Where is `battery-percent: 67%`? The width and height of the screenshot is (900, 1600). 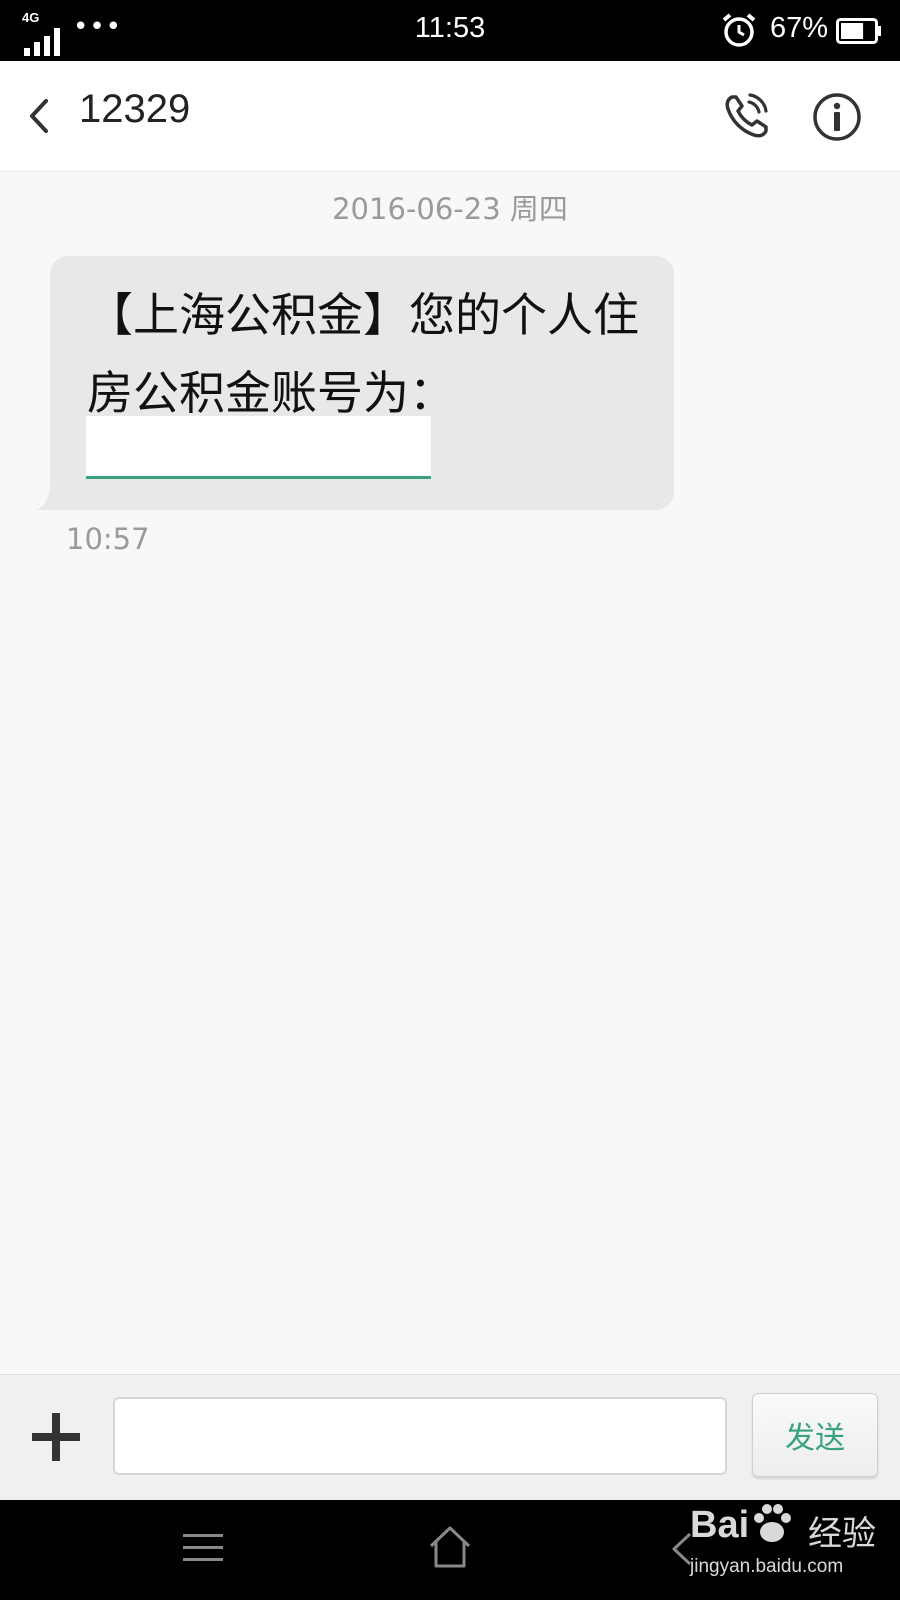
battery-percent: 67% is located at coordinates (799, 28).